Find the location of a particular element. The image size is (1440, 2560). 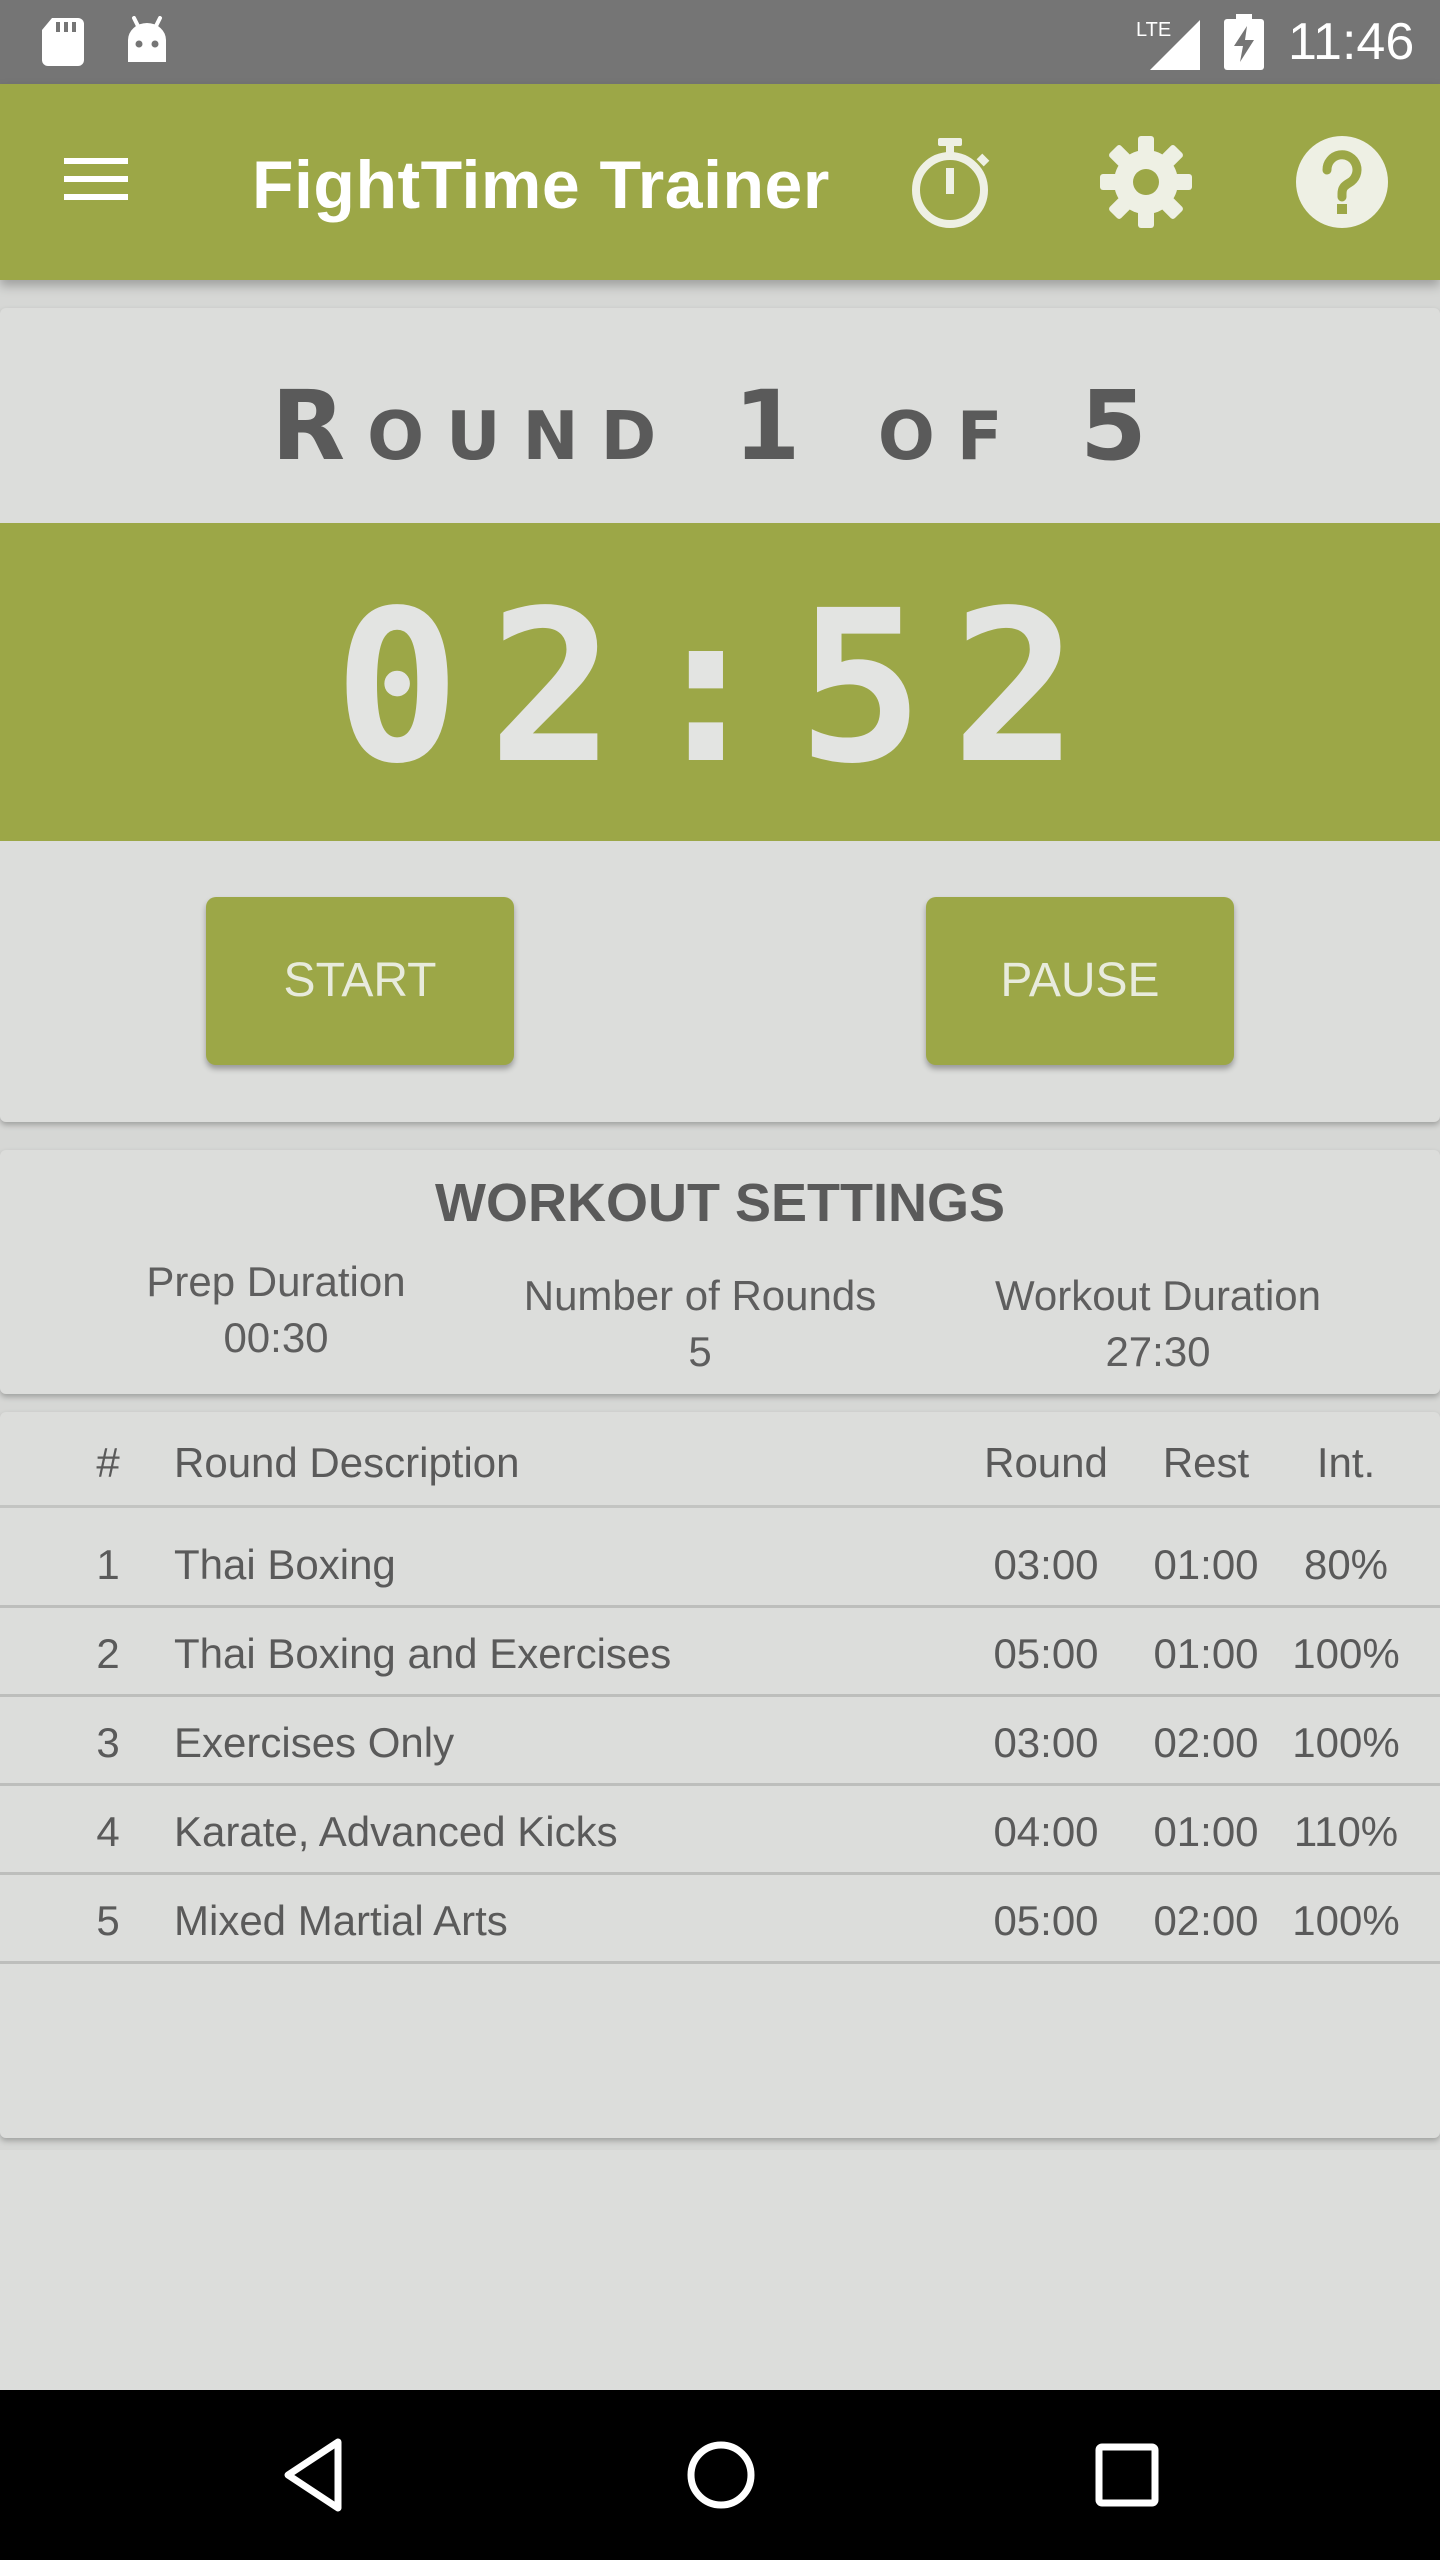

header-intensity: Int. is located at coordinates (1346, 1462).